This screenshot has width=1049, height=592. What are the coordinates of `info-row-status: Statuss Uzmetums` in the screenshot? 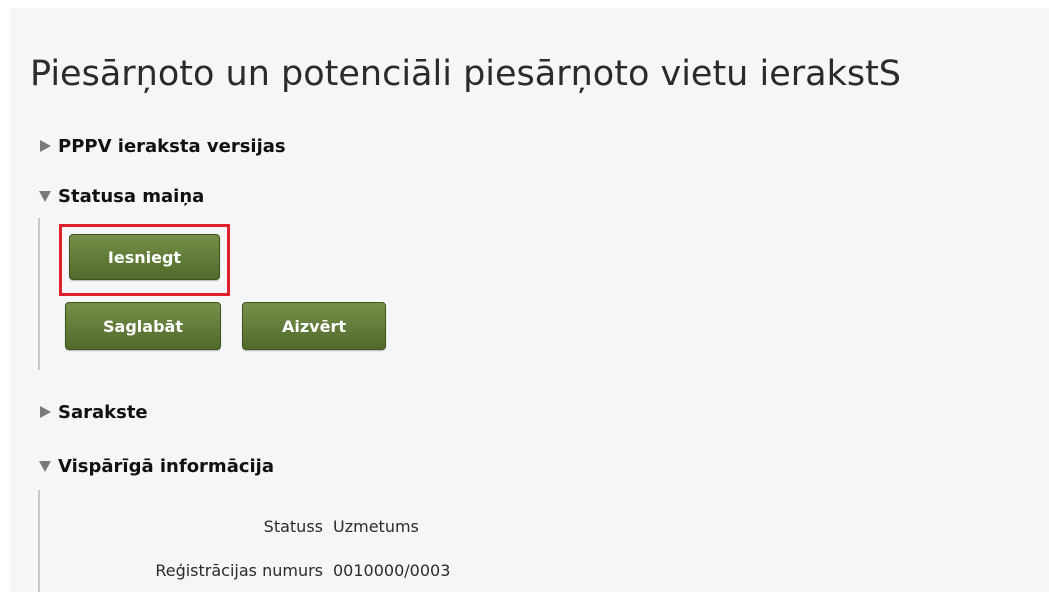 It's located at (529, 527).